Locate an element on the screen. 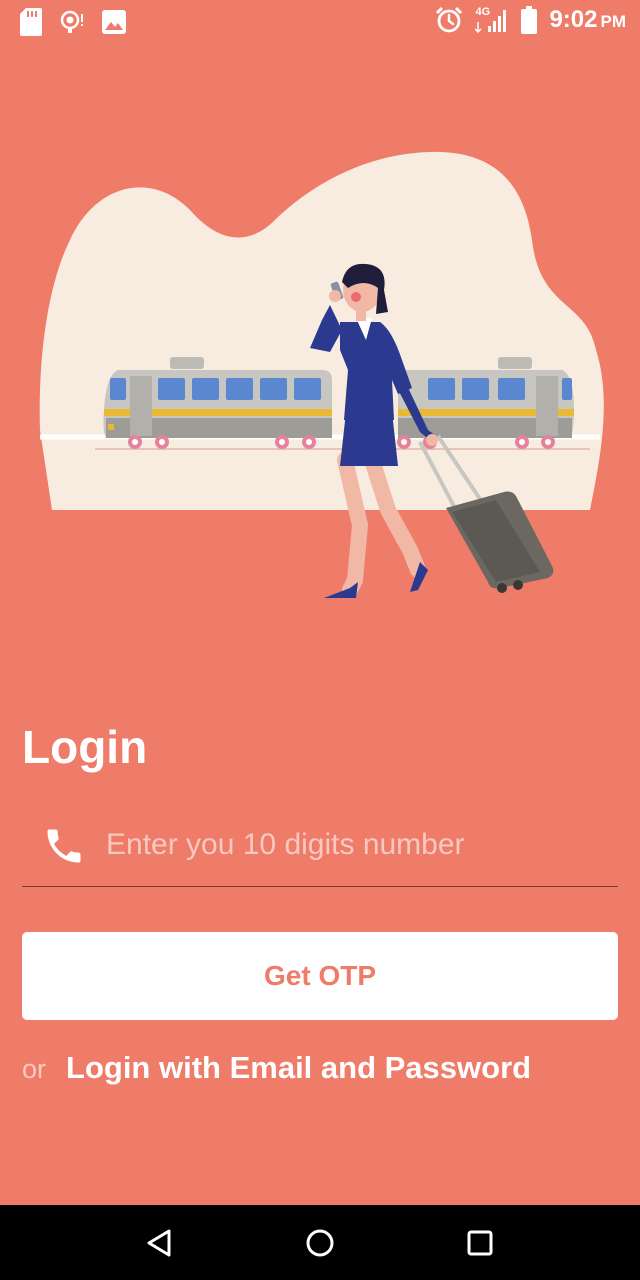  status-bar: 4G 9:02 PM is located at coordinates (320, 22).